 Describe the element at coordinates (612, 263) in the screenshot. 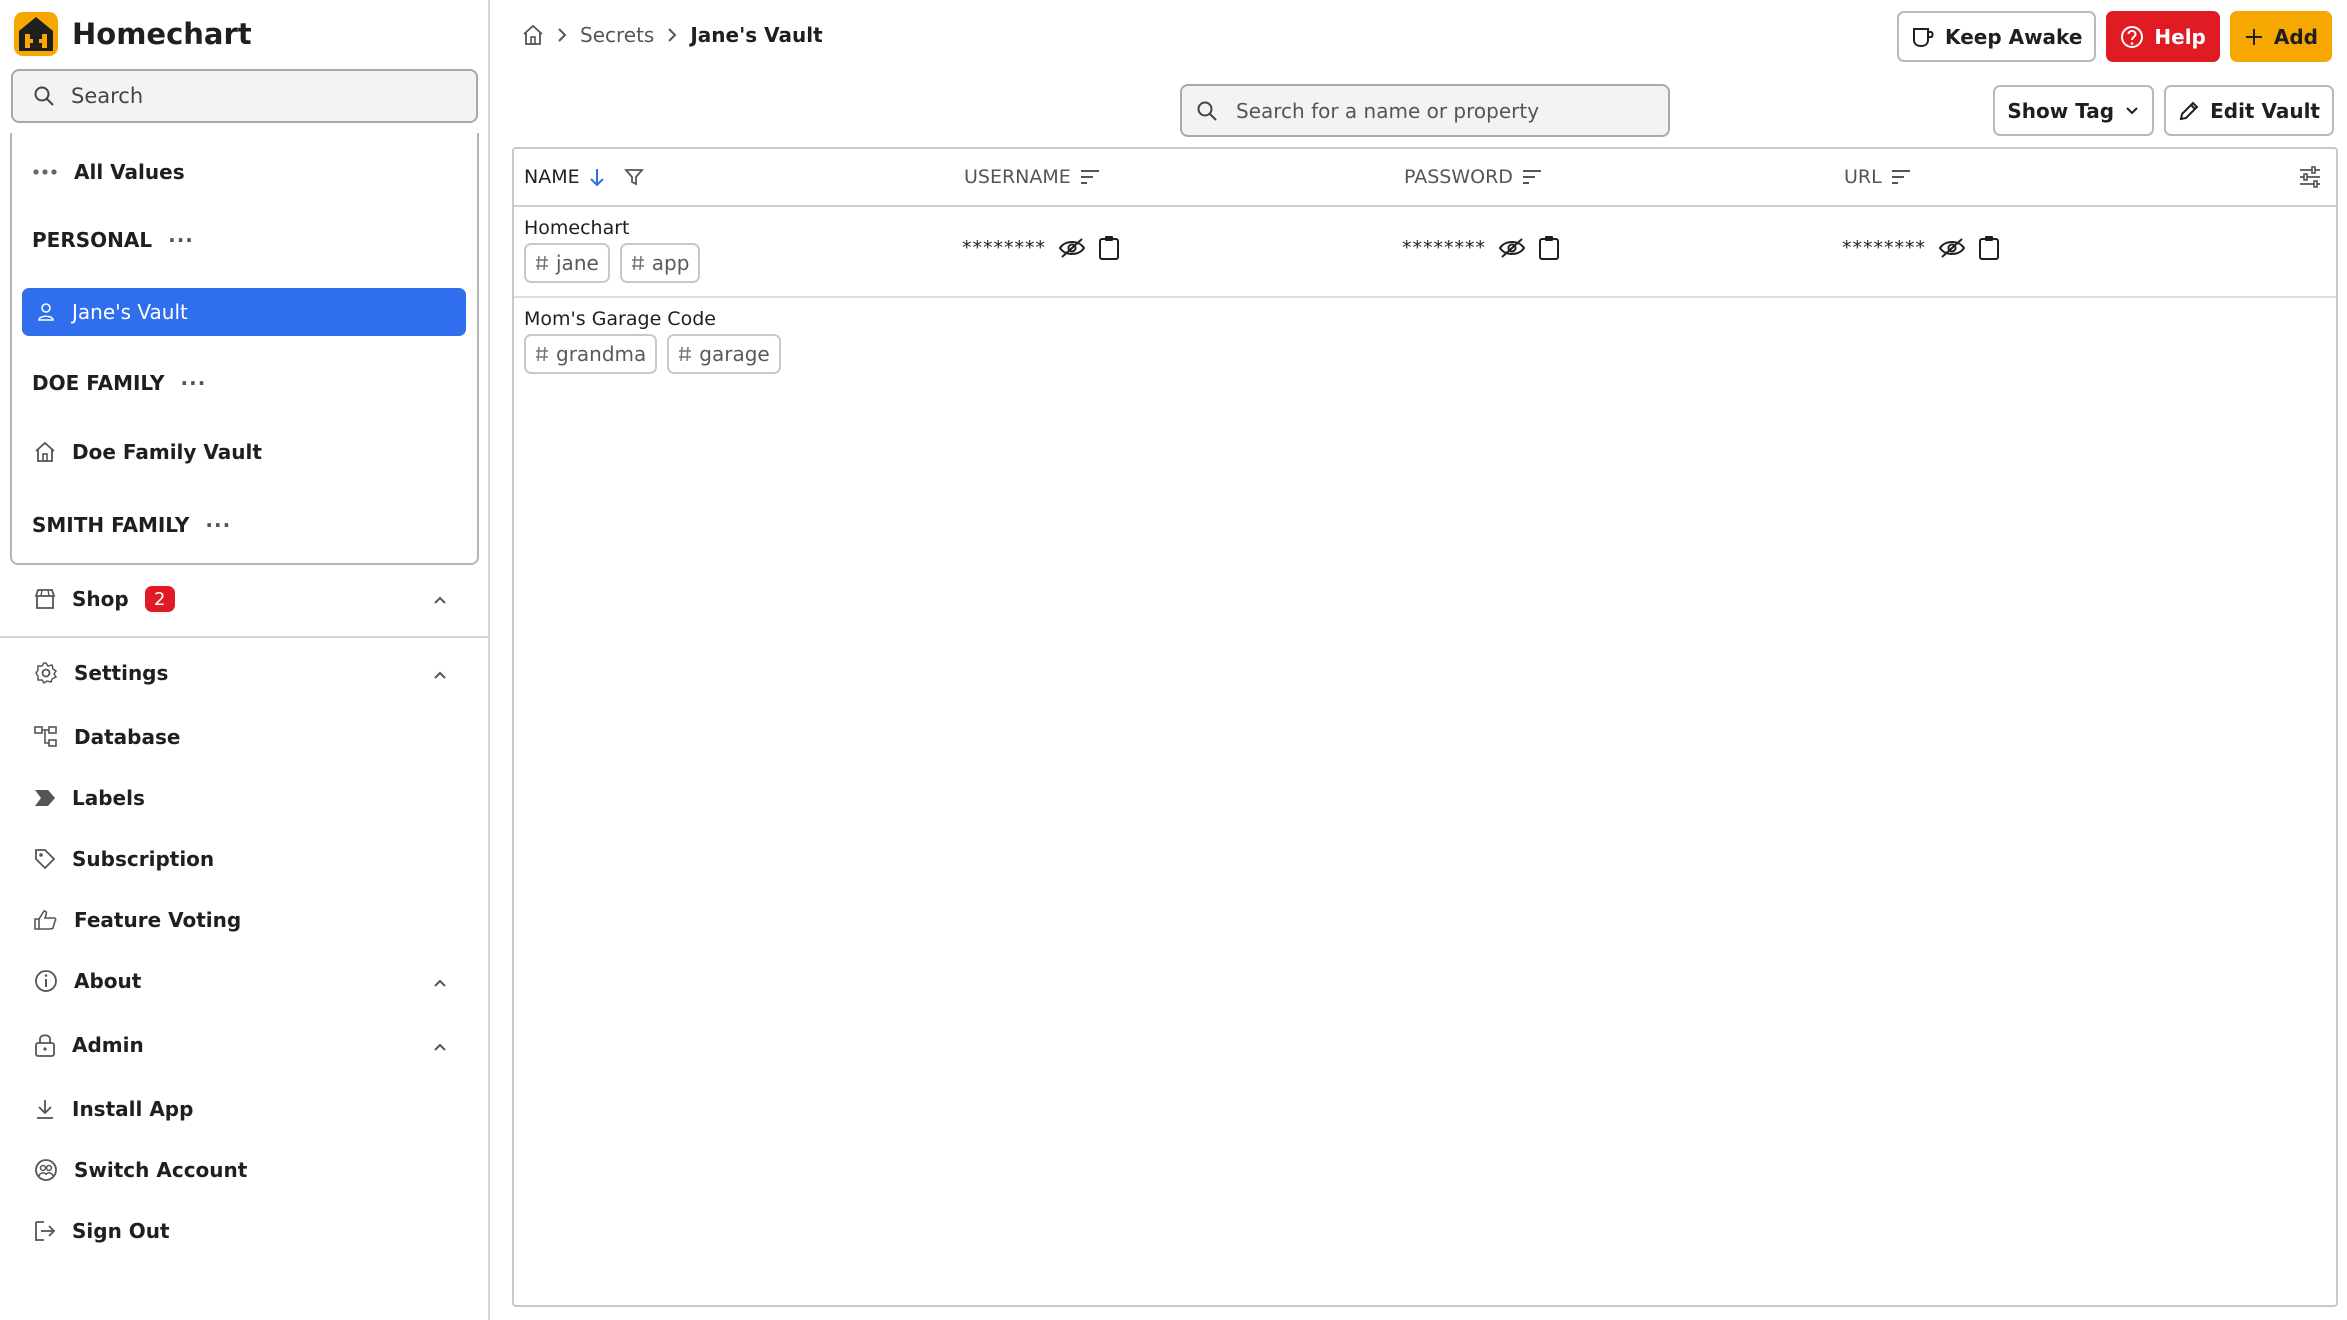

I see `tag-list: jane app` at that location.